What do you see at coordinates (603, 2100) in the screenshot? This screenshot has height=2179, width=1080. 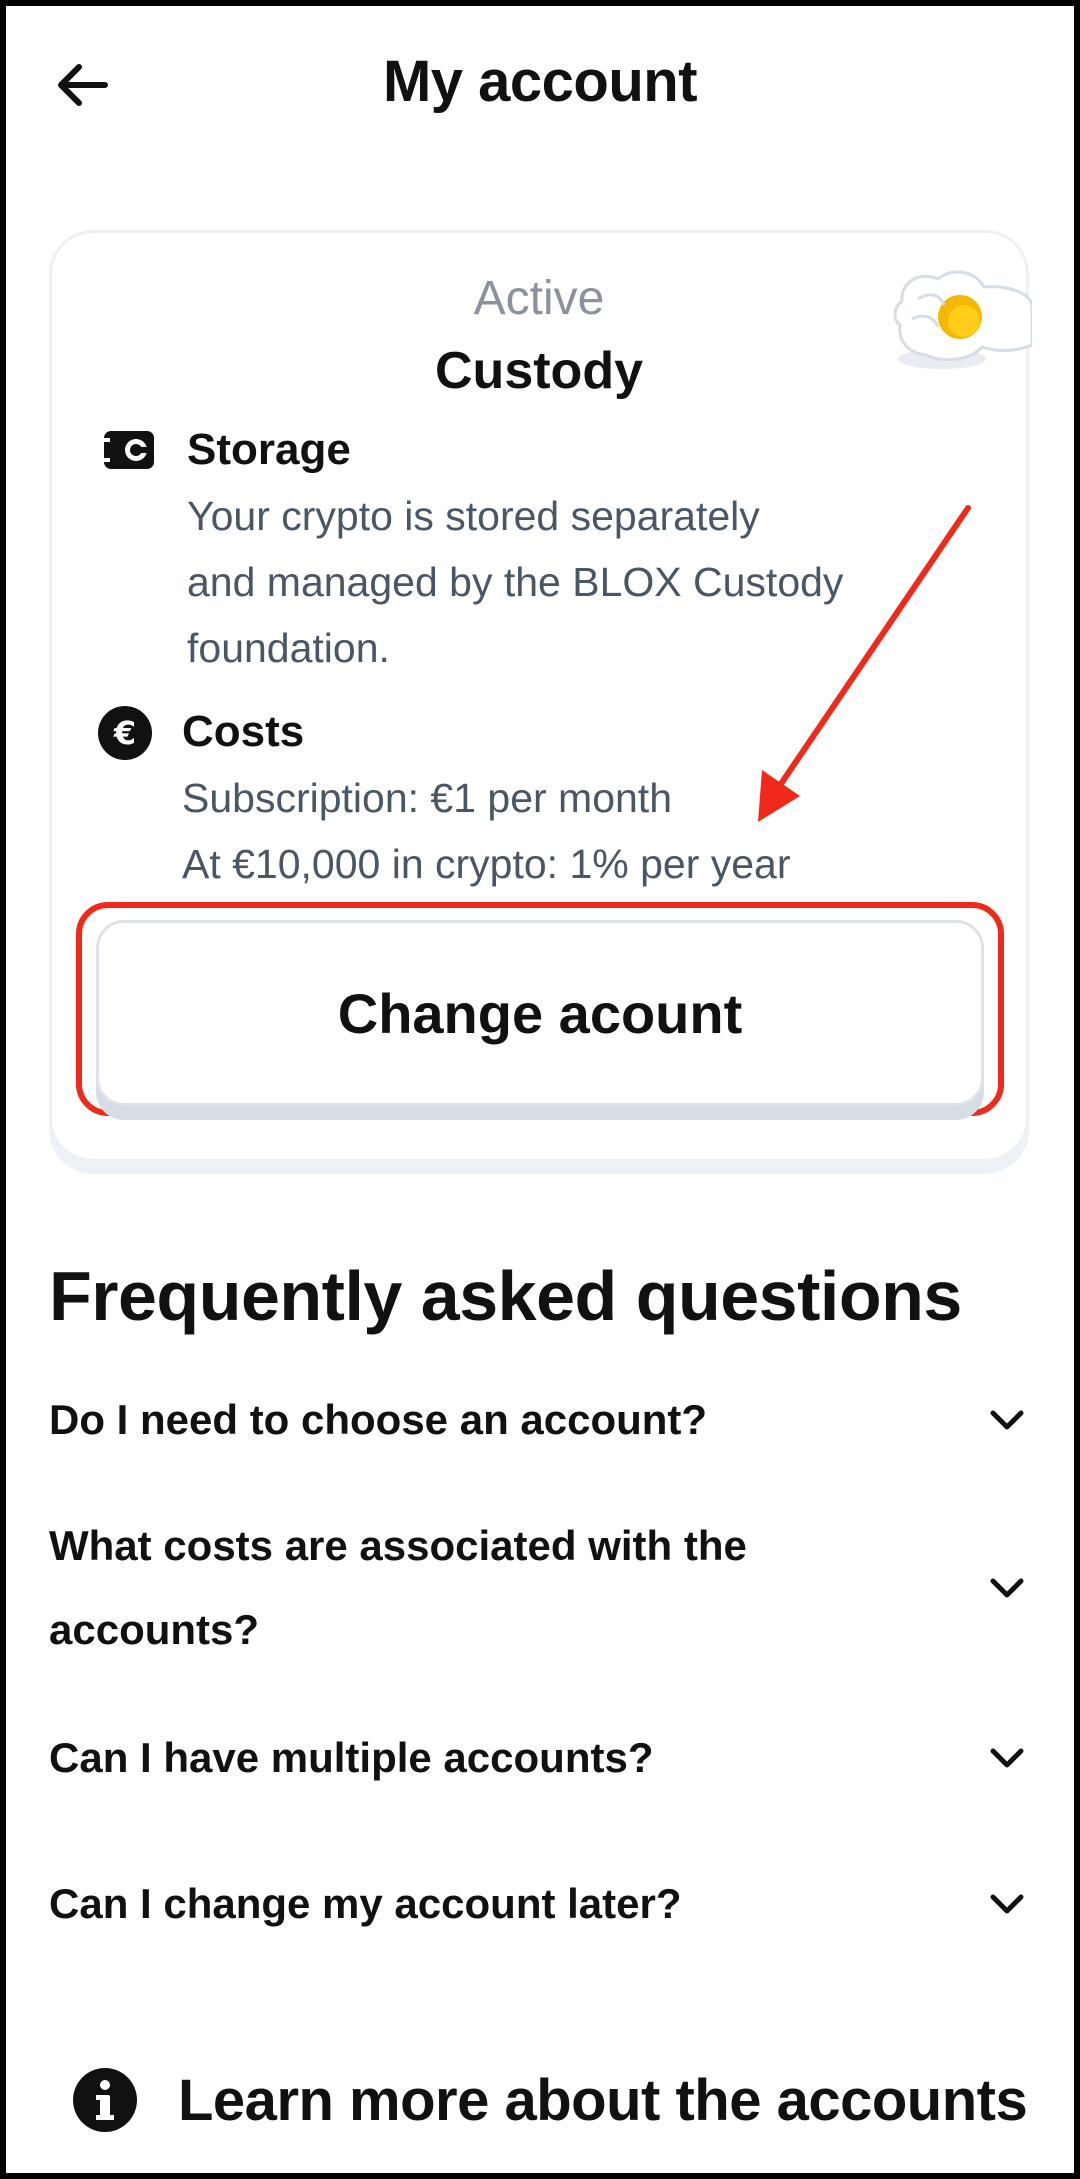 I see `learn-more-label: Learn more about the accounts` at bounding box center [603, 2100].